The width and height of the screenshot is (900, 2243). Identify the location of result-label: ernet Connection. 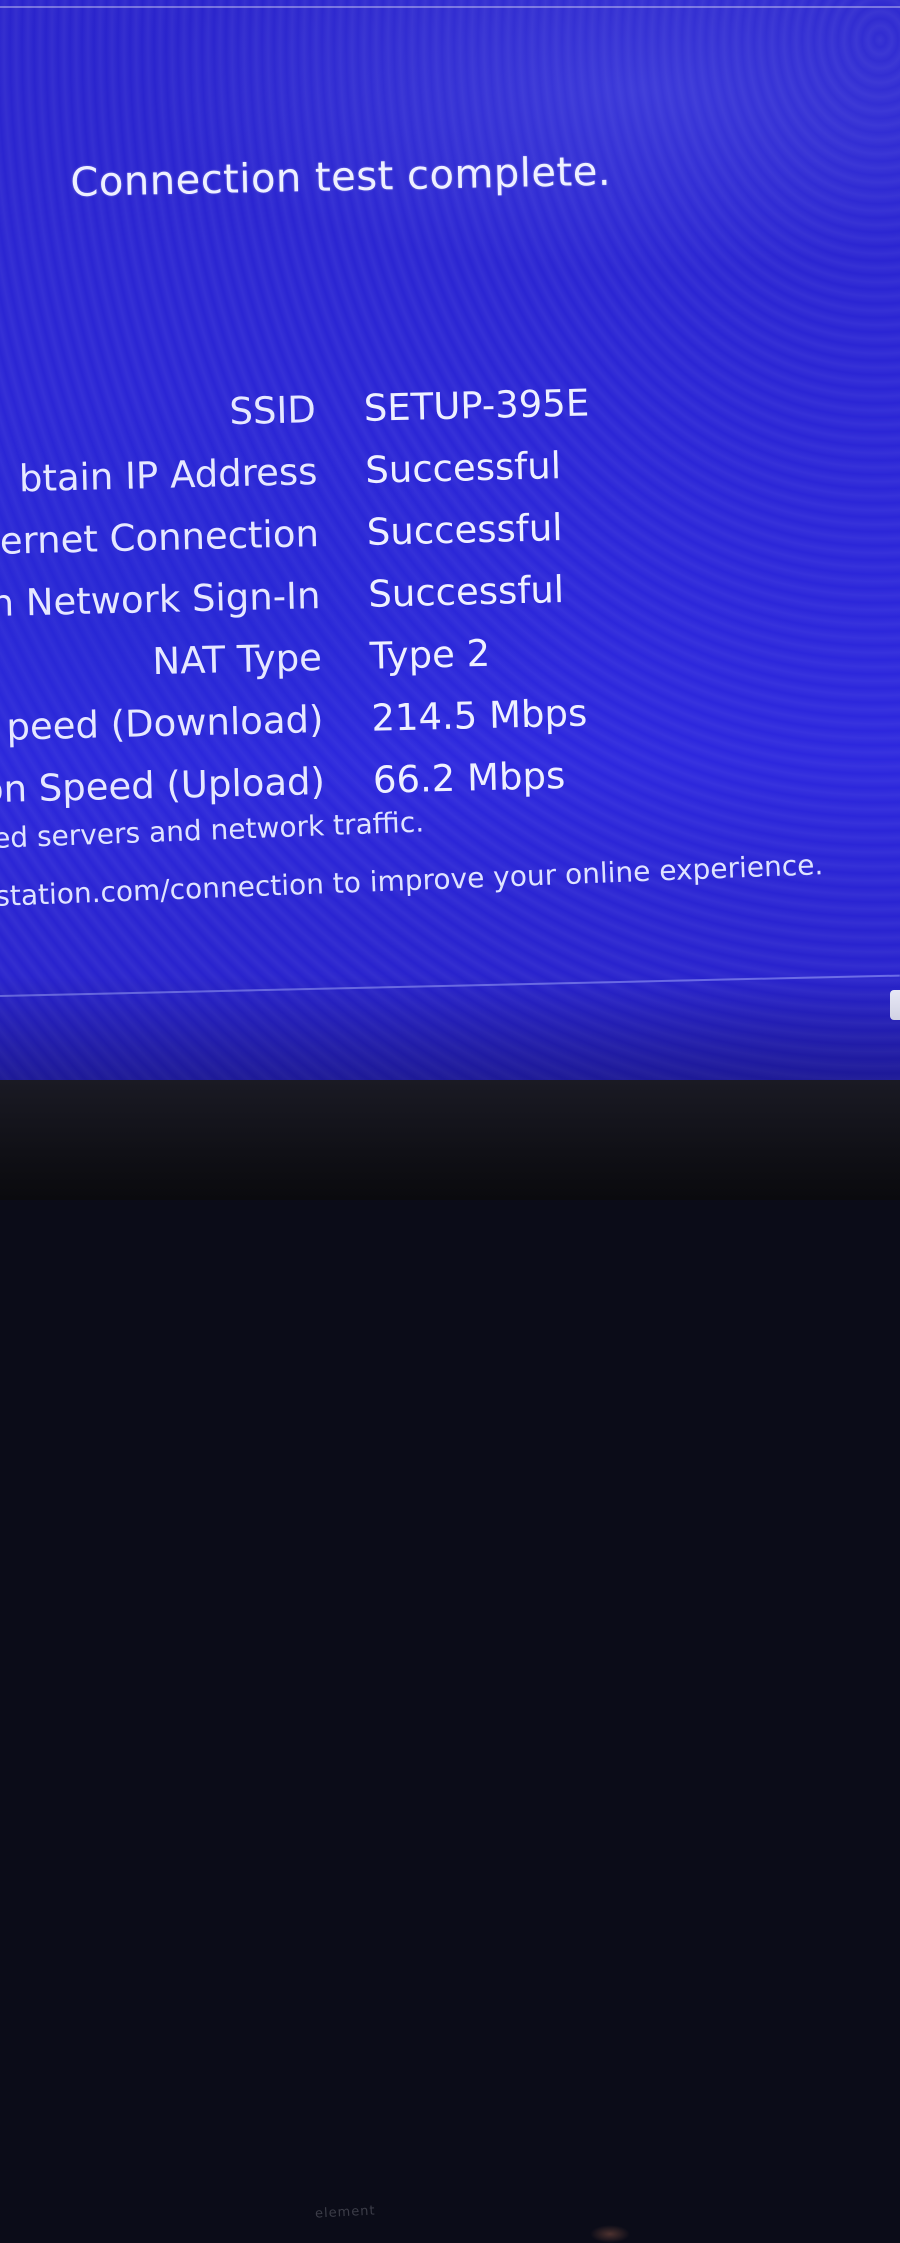
(160, 537).